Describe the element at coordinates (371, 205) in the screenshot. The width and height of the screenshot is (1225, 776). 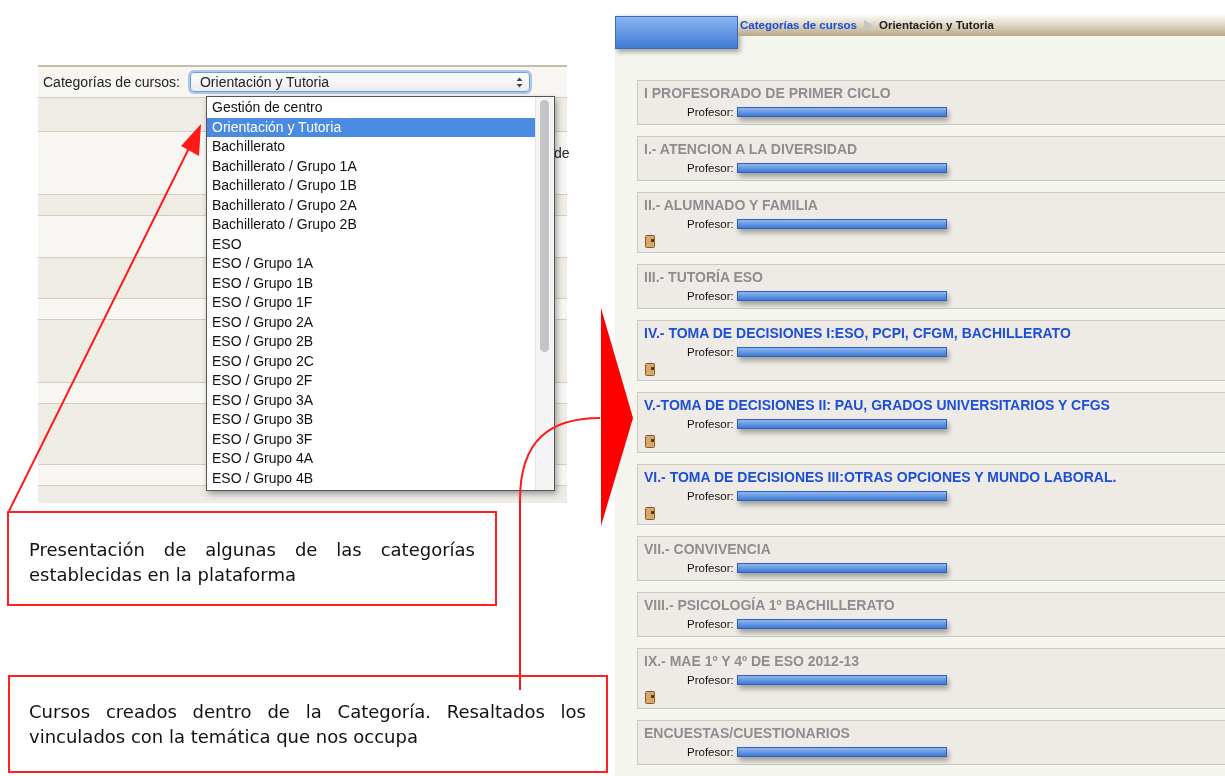
I see `dropdown-option: Bachillerato / Grupo 2A` at that location.